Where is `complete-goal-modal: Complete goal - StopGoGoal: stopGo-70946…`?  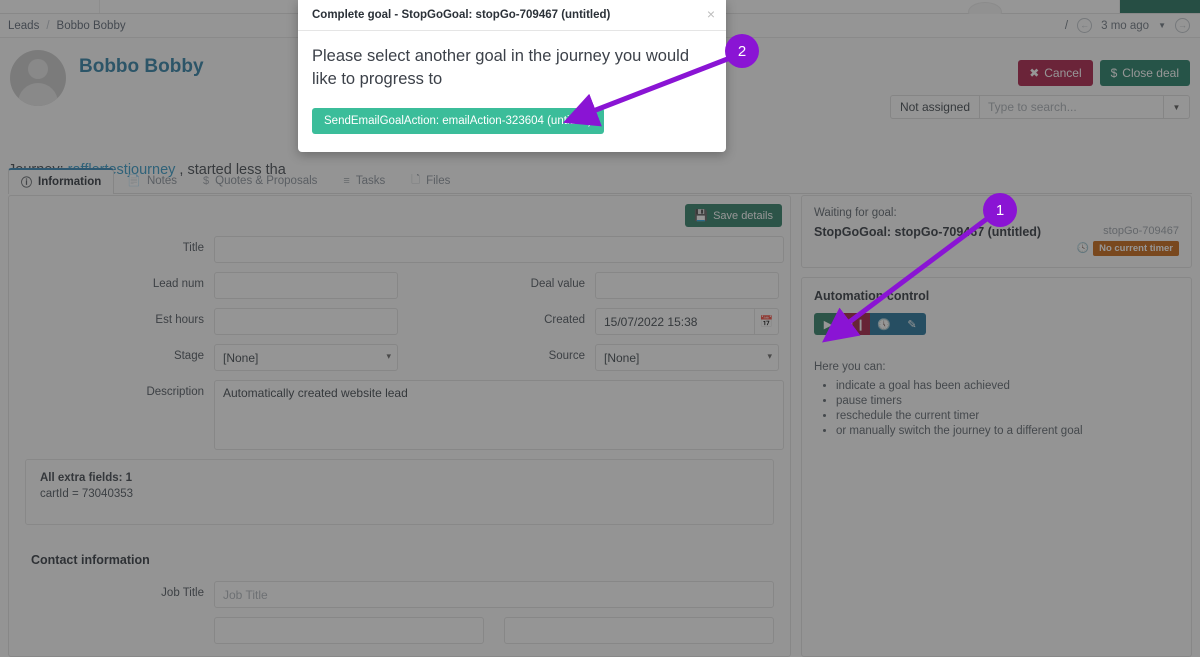 complete-goal-modal: Complete goal - StopGoGoal: stopGo-70946… is located at coordinates (512, 76).